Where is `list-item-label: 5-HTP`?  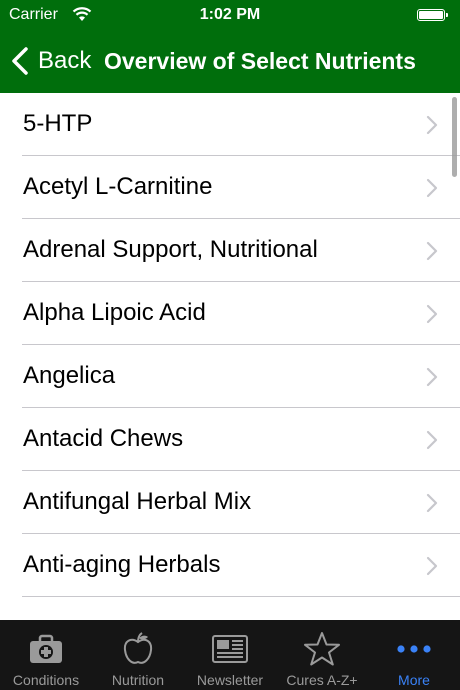 list-item-label: 5-HTP is located at coordinates (58, 123).